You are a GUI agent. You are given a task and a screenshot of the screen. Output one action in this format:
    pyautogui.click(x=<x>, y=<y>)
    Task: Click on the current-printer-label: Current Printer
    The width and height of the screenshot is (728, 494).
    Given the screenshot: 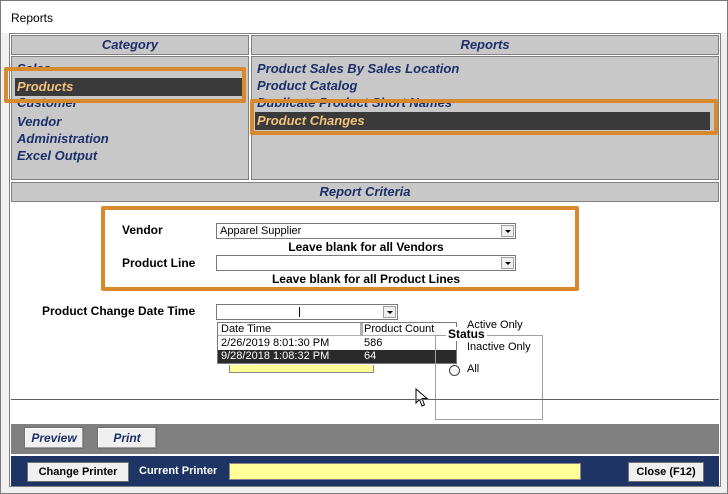 What is the action you would take?
    pyautogui.click(x=178, y=471)
    